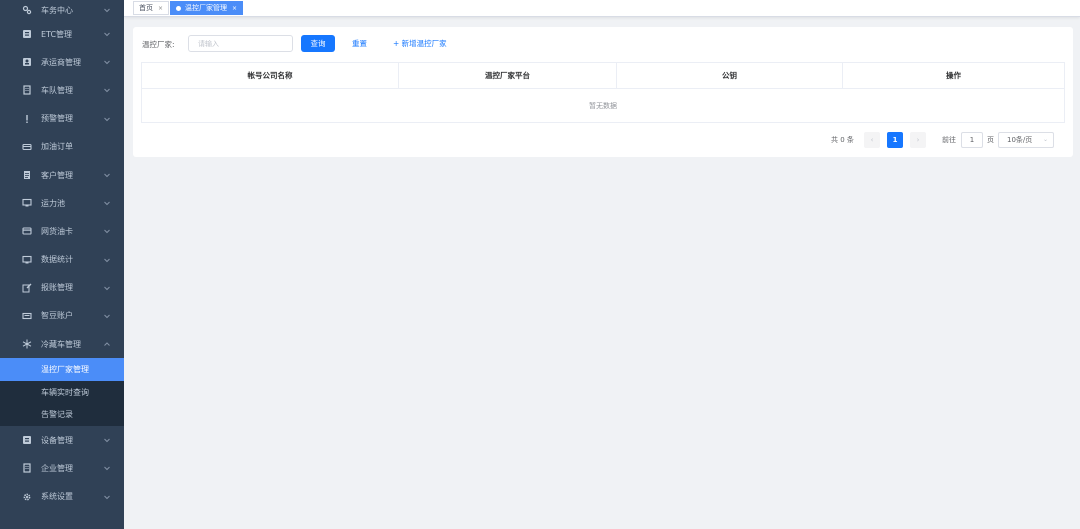  I want to click on column-header: 操作, so click(953, 75).